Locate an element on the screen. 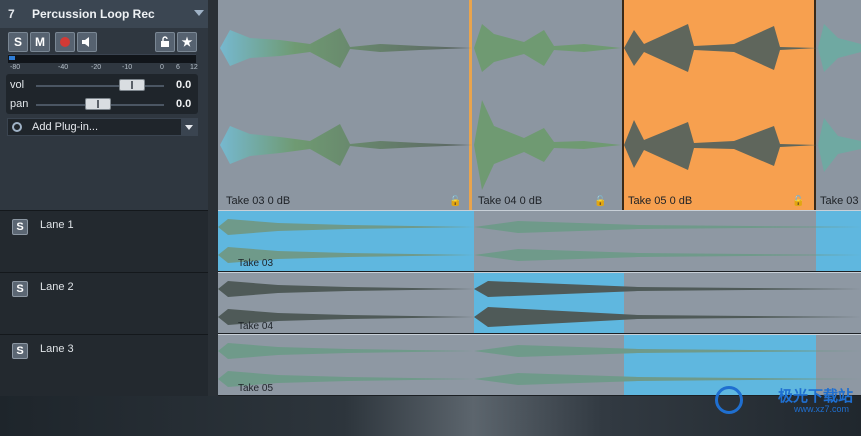  level-meter-fill is located at coordinates (12, 58).